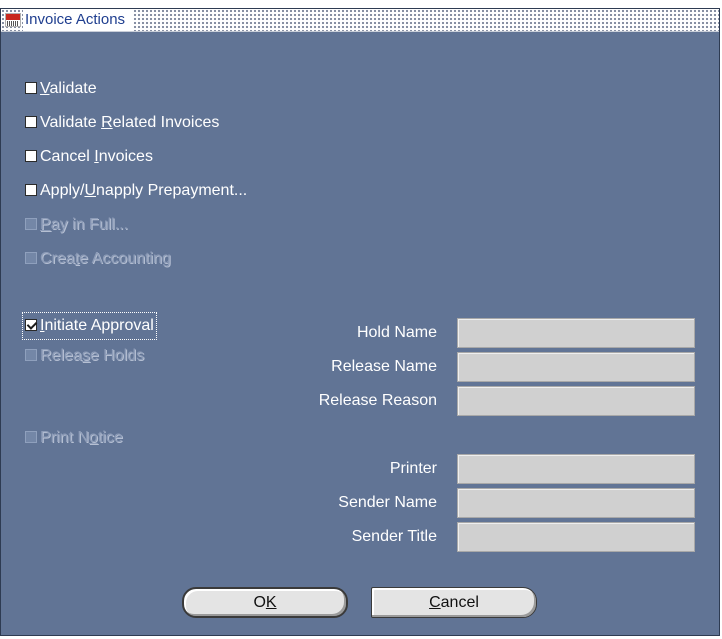 This screenshot has height=639, width=722. Describe the element at coordinates (84, 356) in the screenshot. I see `release-holds-checkbox: Release Holds` at that location.